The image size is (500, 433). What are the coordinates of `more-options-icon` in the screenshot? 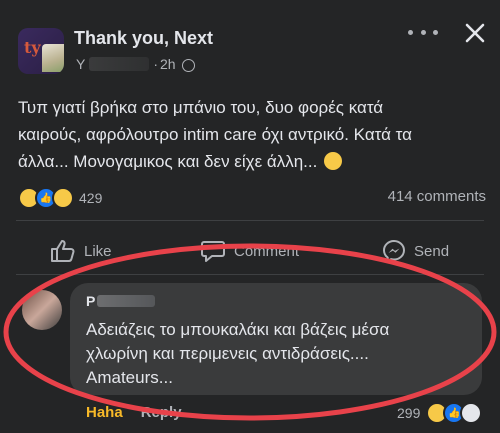 It's located at (423, 32).